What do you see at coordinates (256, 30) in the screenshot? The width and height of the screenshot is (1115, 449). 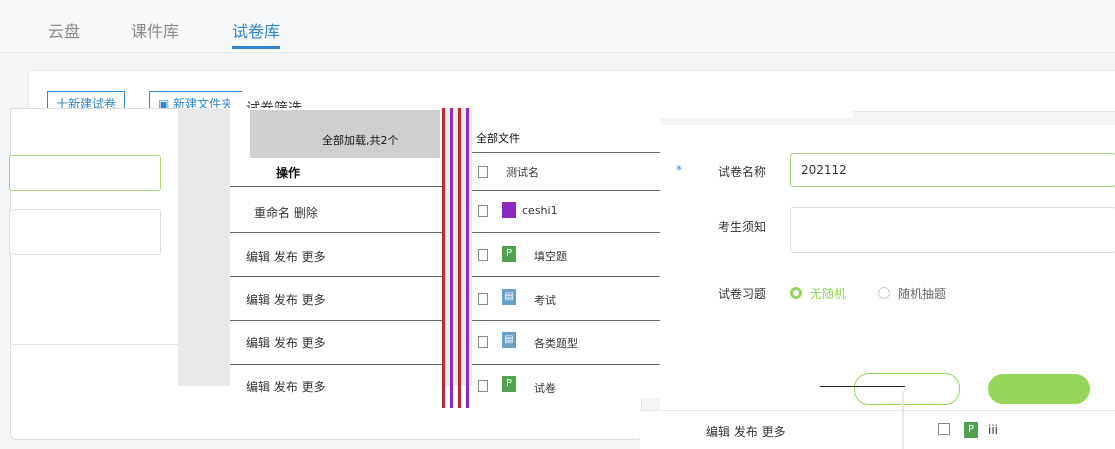 I see `tab-paper-library: 试卷库` at bounding box center [256, 30].